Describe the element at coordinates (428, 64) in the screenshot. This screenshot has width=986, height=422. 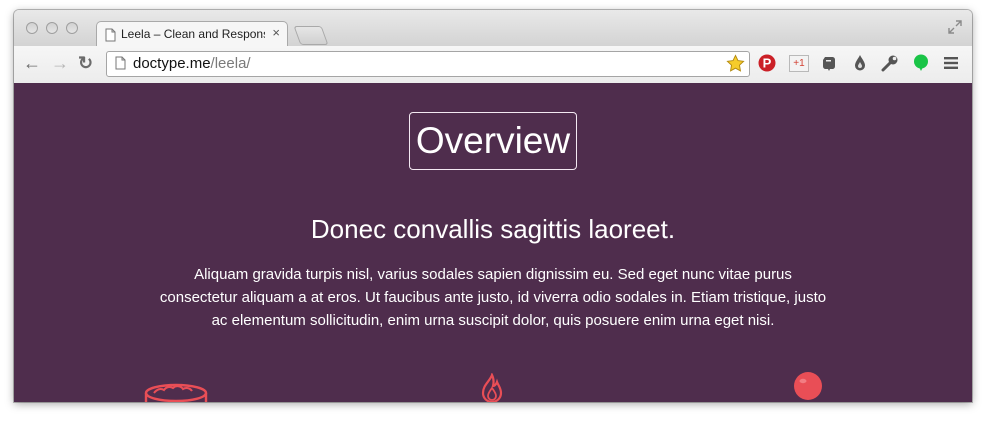
I see `address-bar: doctype.me/leela/` at that location.